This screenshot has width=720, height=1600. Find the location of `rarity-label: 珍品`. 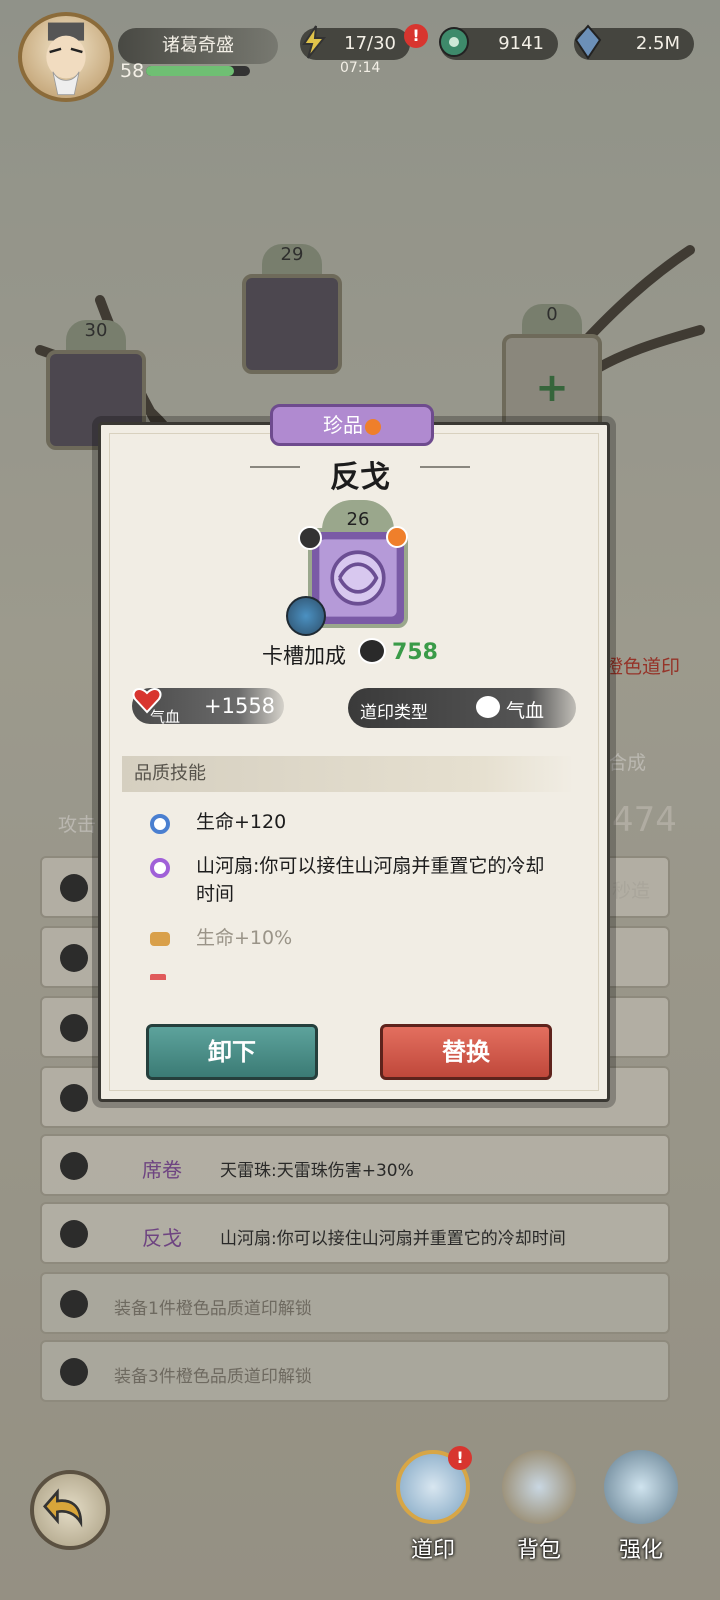

rarity-label: 珍品 is located at coordinates (343, 425).